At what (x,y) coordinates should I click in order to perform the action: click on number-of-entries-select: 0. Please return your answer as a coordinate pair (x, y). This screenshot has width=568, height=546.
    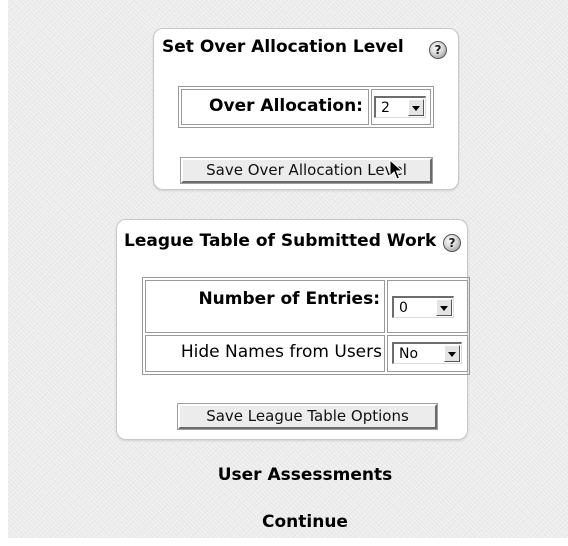
    Looking at the image, I should click on (423, 307).